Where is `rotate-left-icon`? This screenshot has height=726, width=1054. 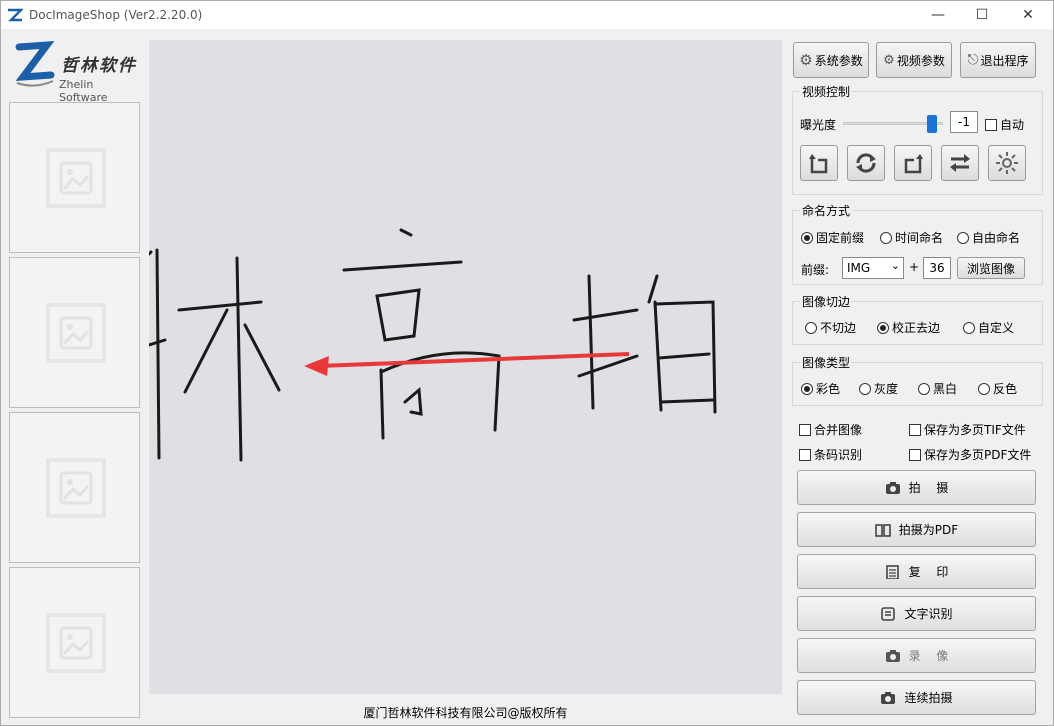
rotate-left-icon is located at coordinates (818, 164).